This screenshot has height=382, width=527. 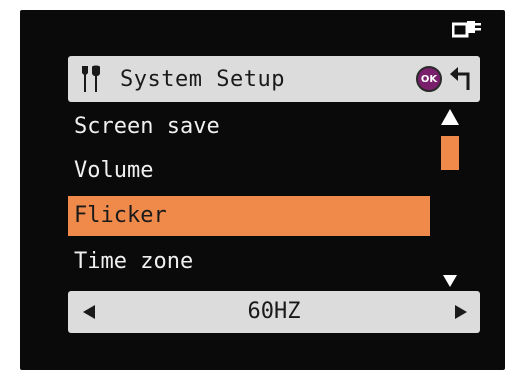 What do you see at coordinates (450, 281) in the screenshot?
I see `scroll-down-icon` at bounding box center [450, 281].